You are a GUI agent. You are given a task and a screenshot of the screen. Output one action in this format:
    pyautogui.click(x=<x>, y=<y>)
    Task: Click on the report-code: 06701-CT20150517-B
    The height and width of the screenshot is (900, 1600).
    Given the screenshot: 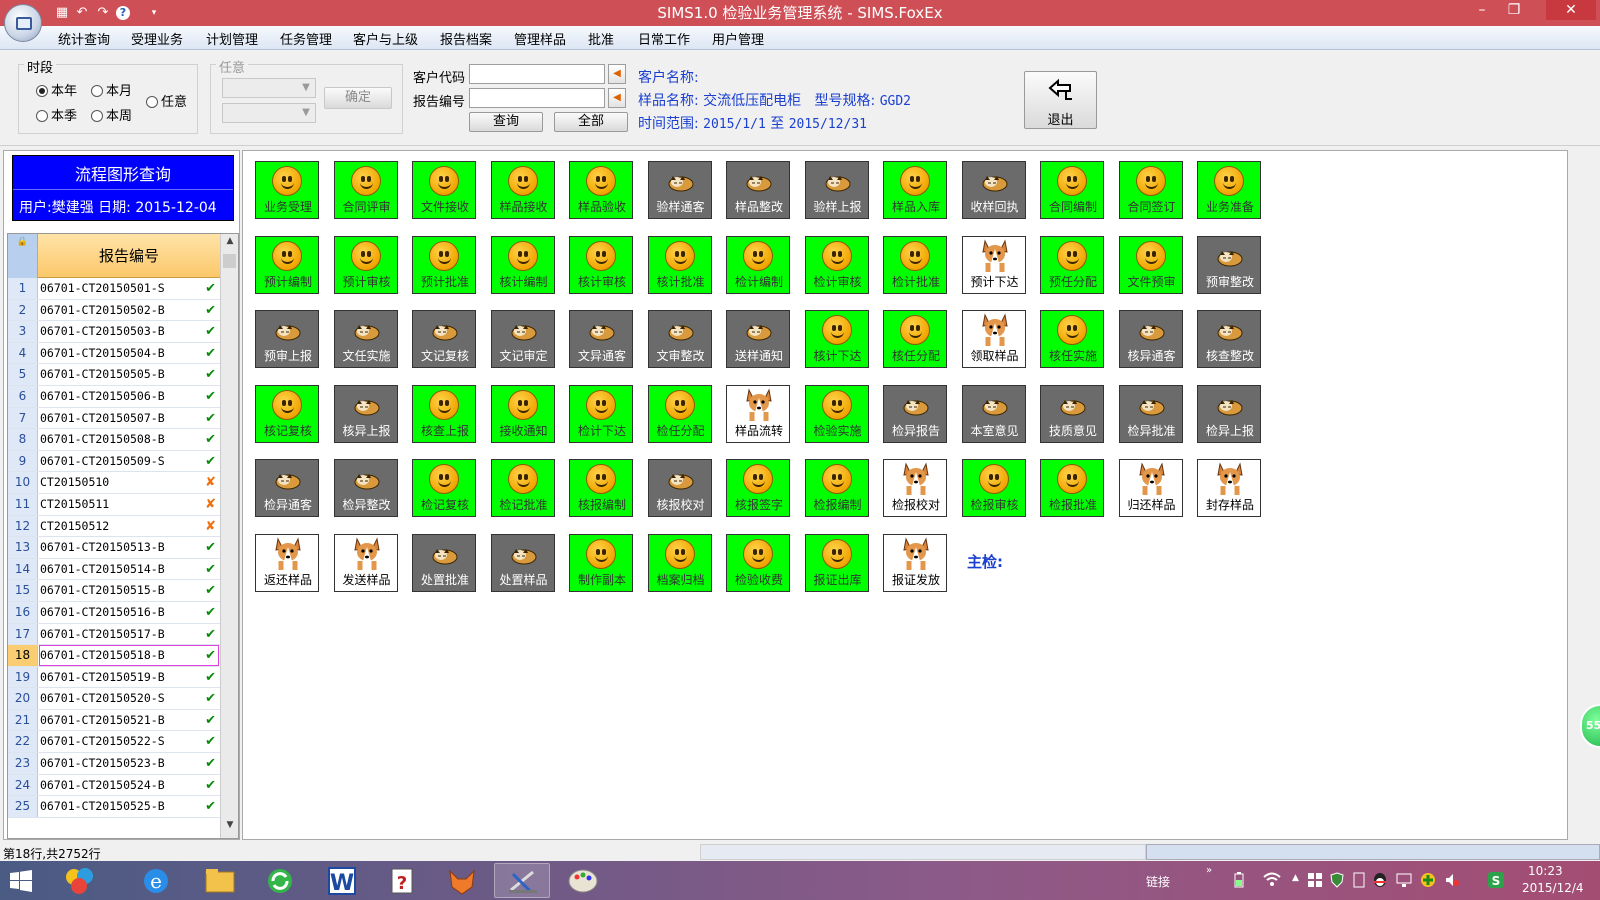 What is the action you would take?
    pyautogui.click(x=102, y=634)
    